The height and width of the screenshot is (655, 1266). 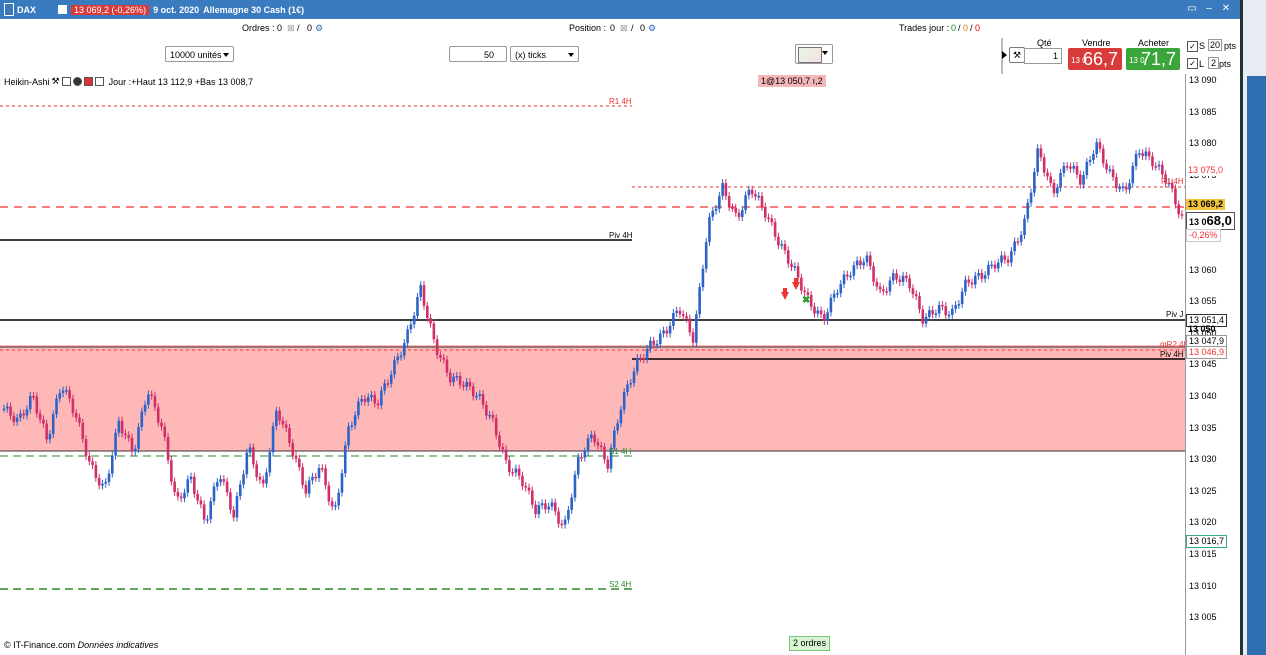 I want to click on change-tag: -0,26%, so click(x=1203, y=235).